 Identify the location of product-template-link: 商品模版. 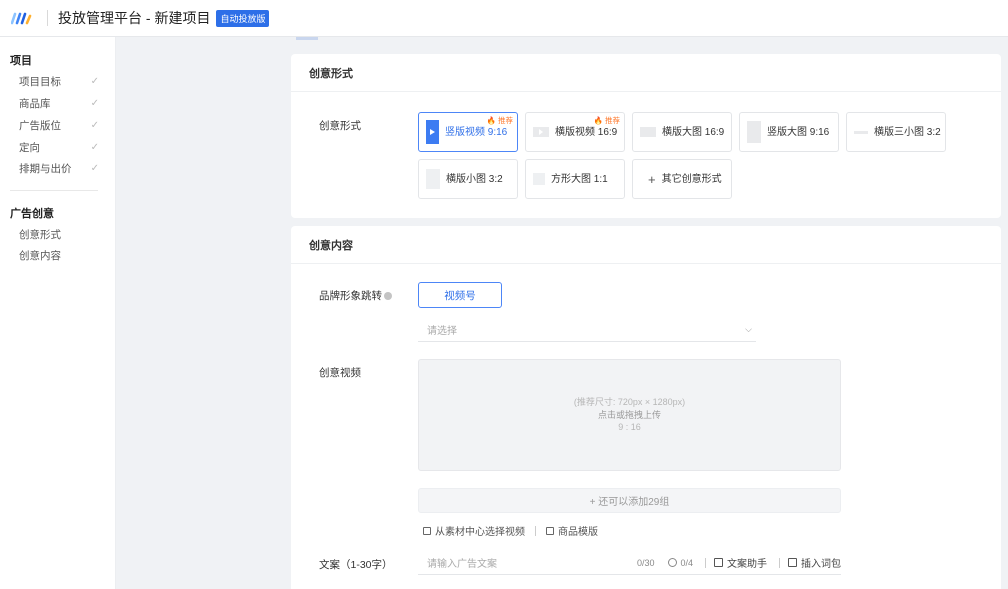
(572, 530).